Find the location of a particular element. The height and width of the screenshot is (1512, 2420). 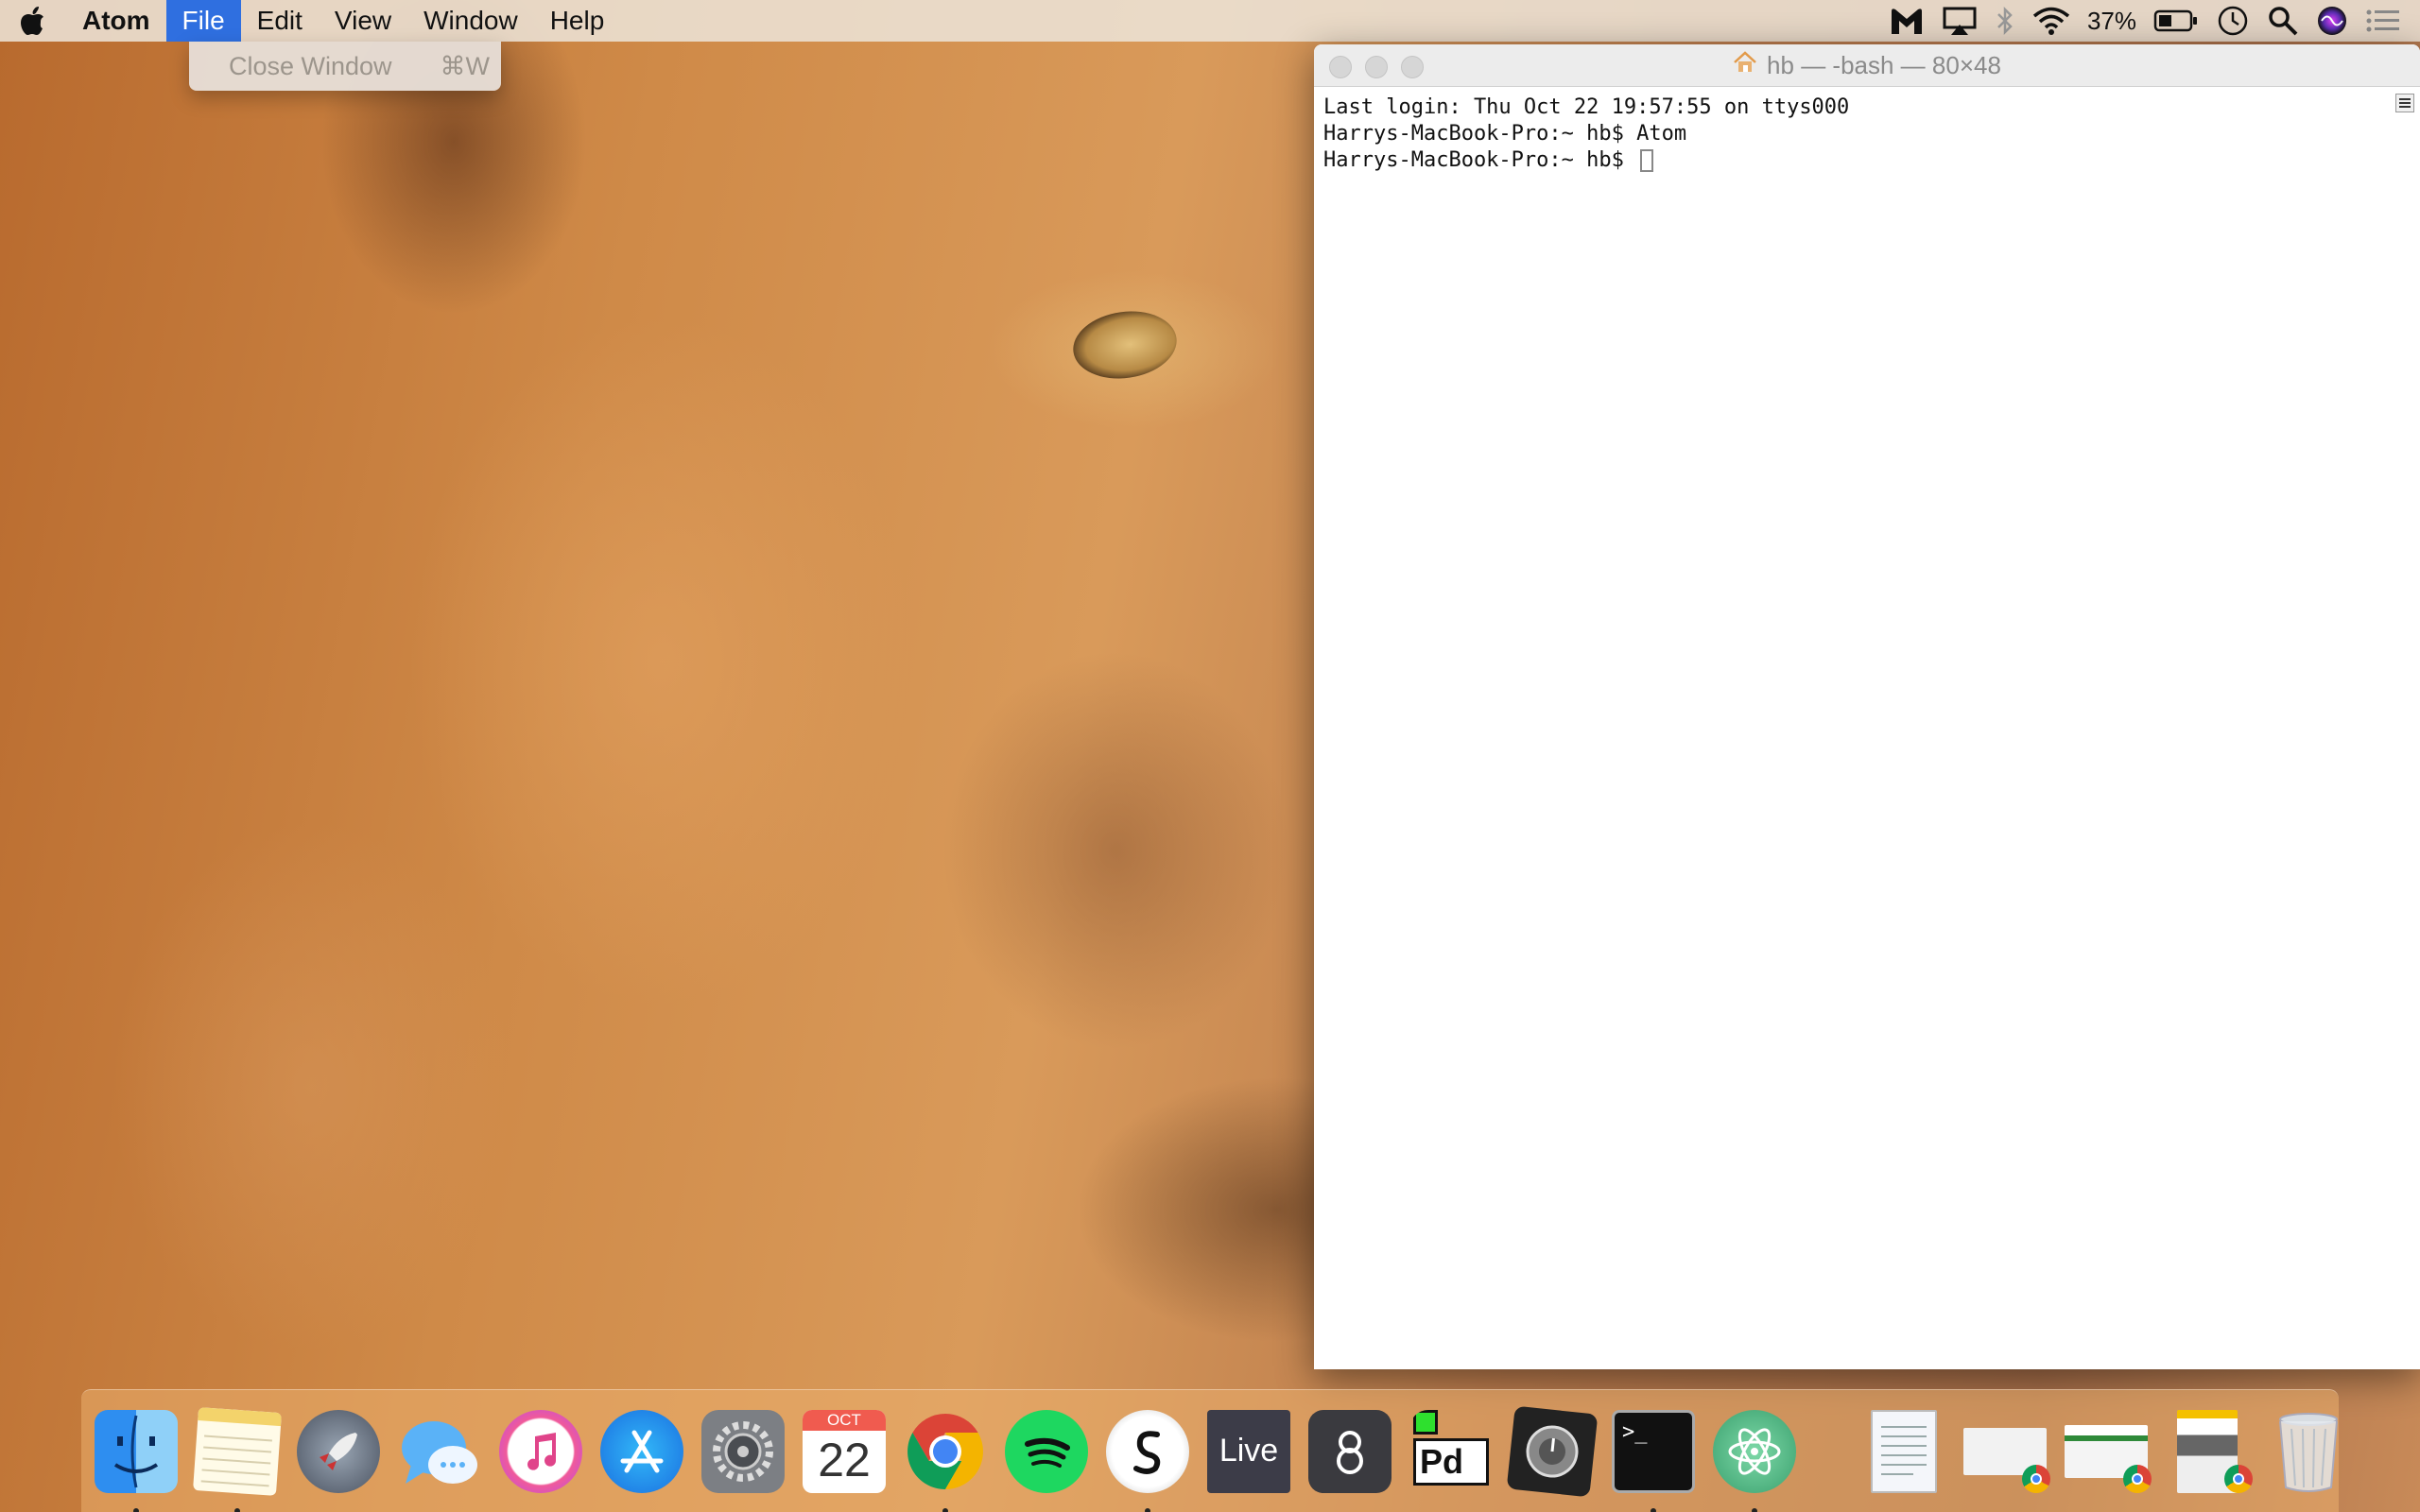

itunes-music-note-icon is located at coordinates (540, 1451).